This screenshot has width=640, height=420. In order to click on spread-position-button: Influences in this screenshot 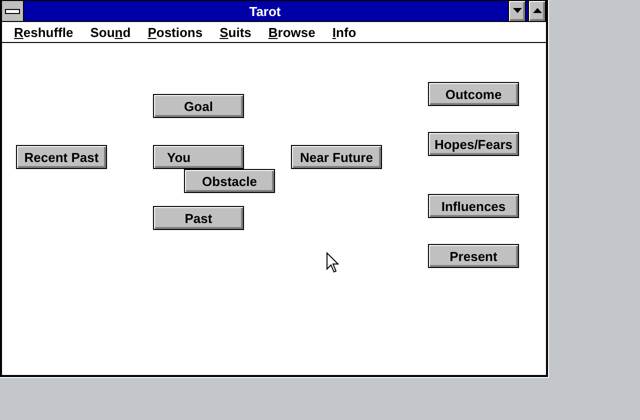, I will do `click(473, 206)`.